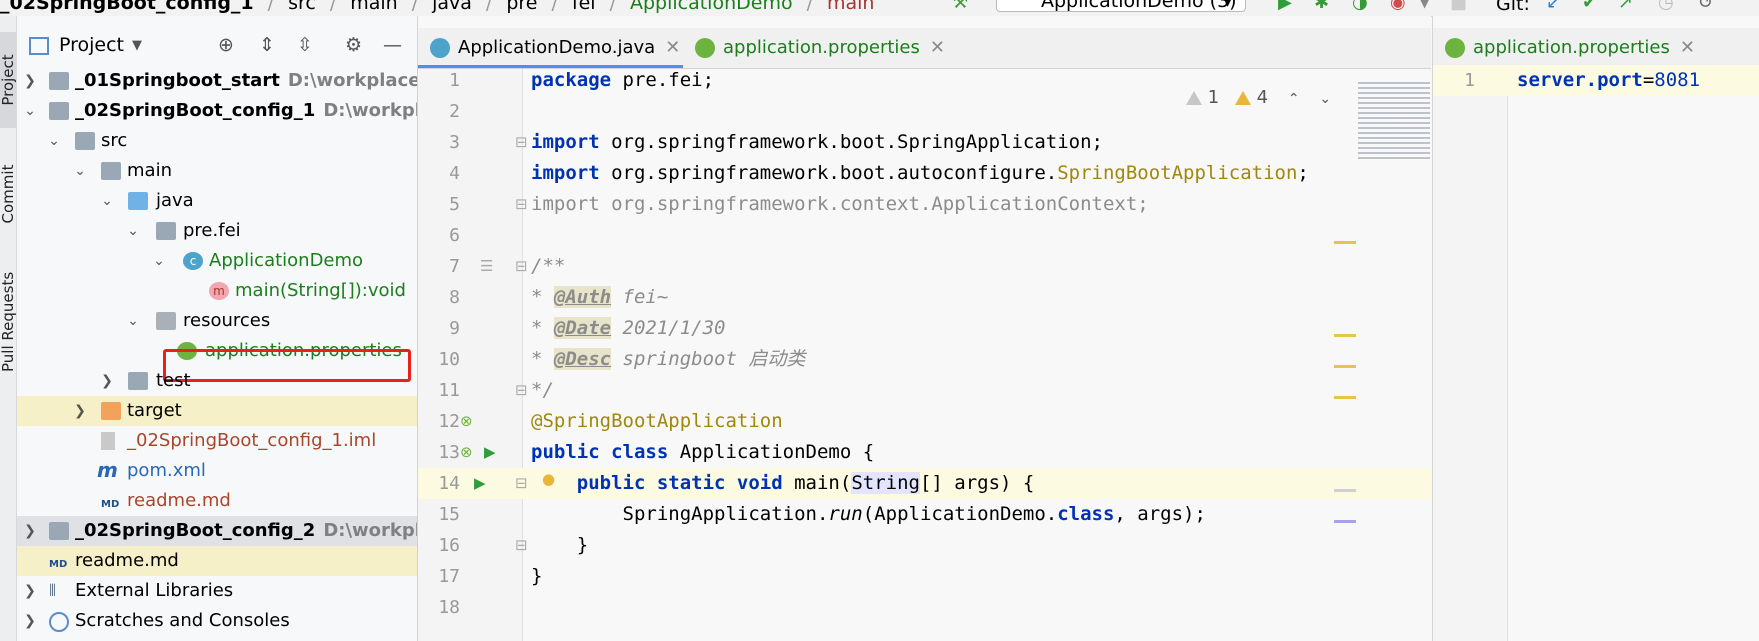 Image resolution: width=1759 pixels, height=641 pixels. What do you see at coordinates (217, 321) in the screenshot?
I see `tree-item-resources: ⌄ resources` at bounding box center [217, 321].